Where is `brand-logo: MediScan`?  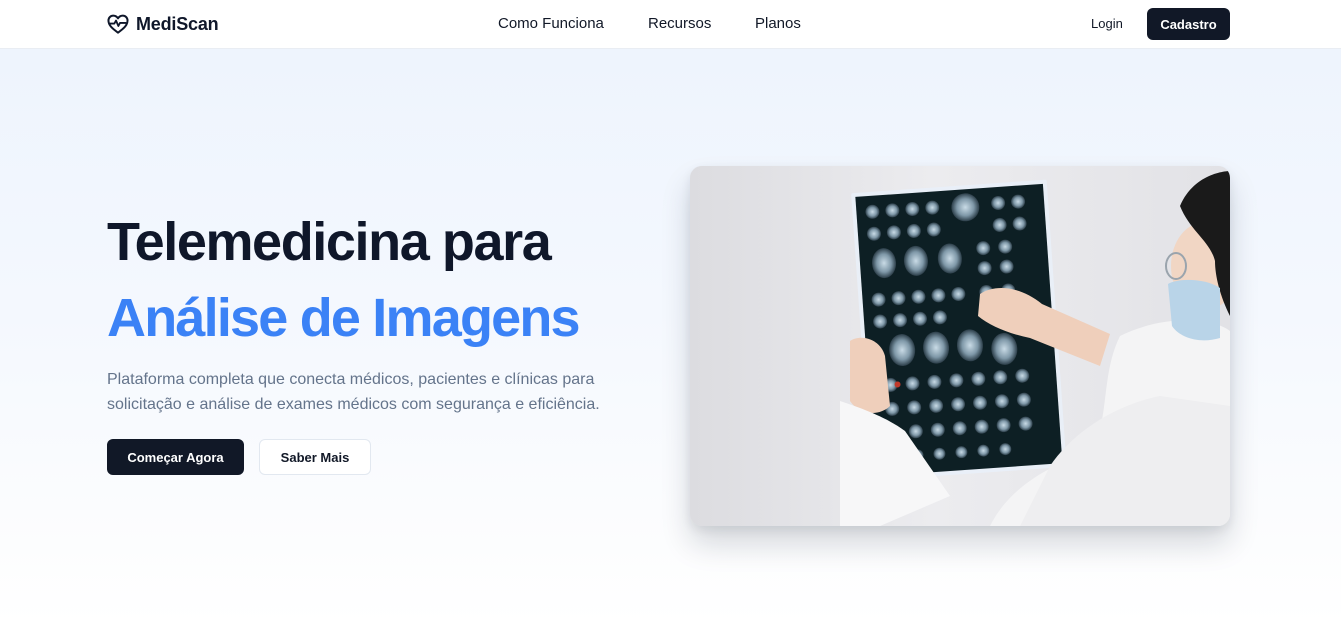
brand-logo: MediScan is located at coordinates (163, 24).